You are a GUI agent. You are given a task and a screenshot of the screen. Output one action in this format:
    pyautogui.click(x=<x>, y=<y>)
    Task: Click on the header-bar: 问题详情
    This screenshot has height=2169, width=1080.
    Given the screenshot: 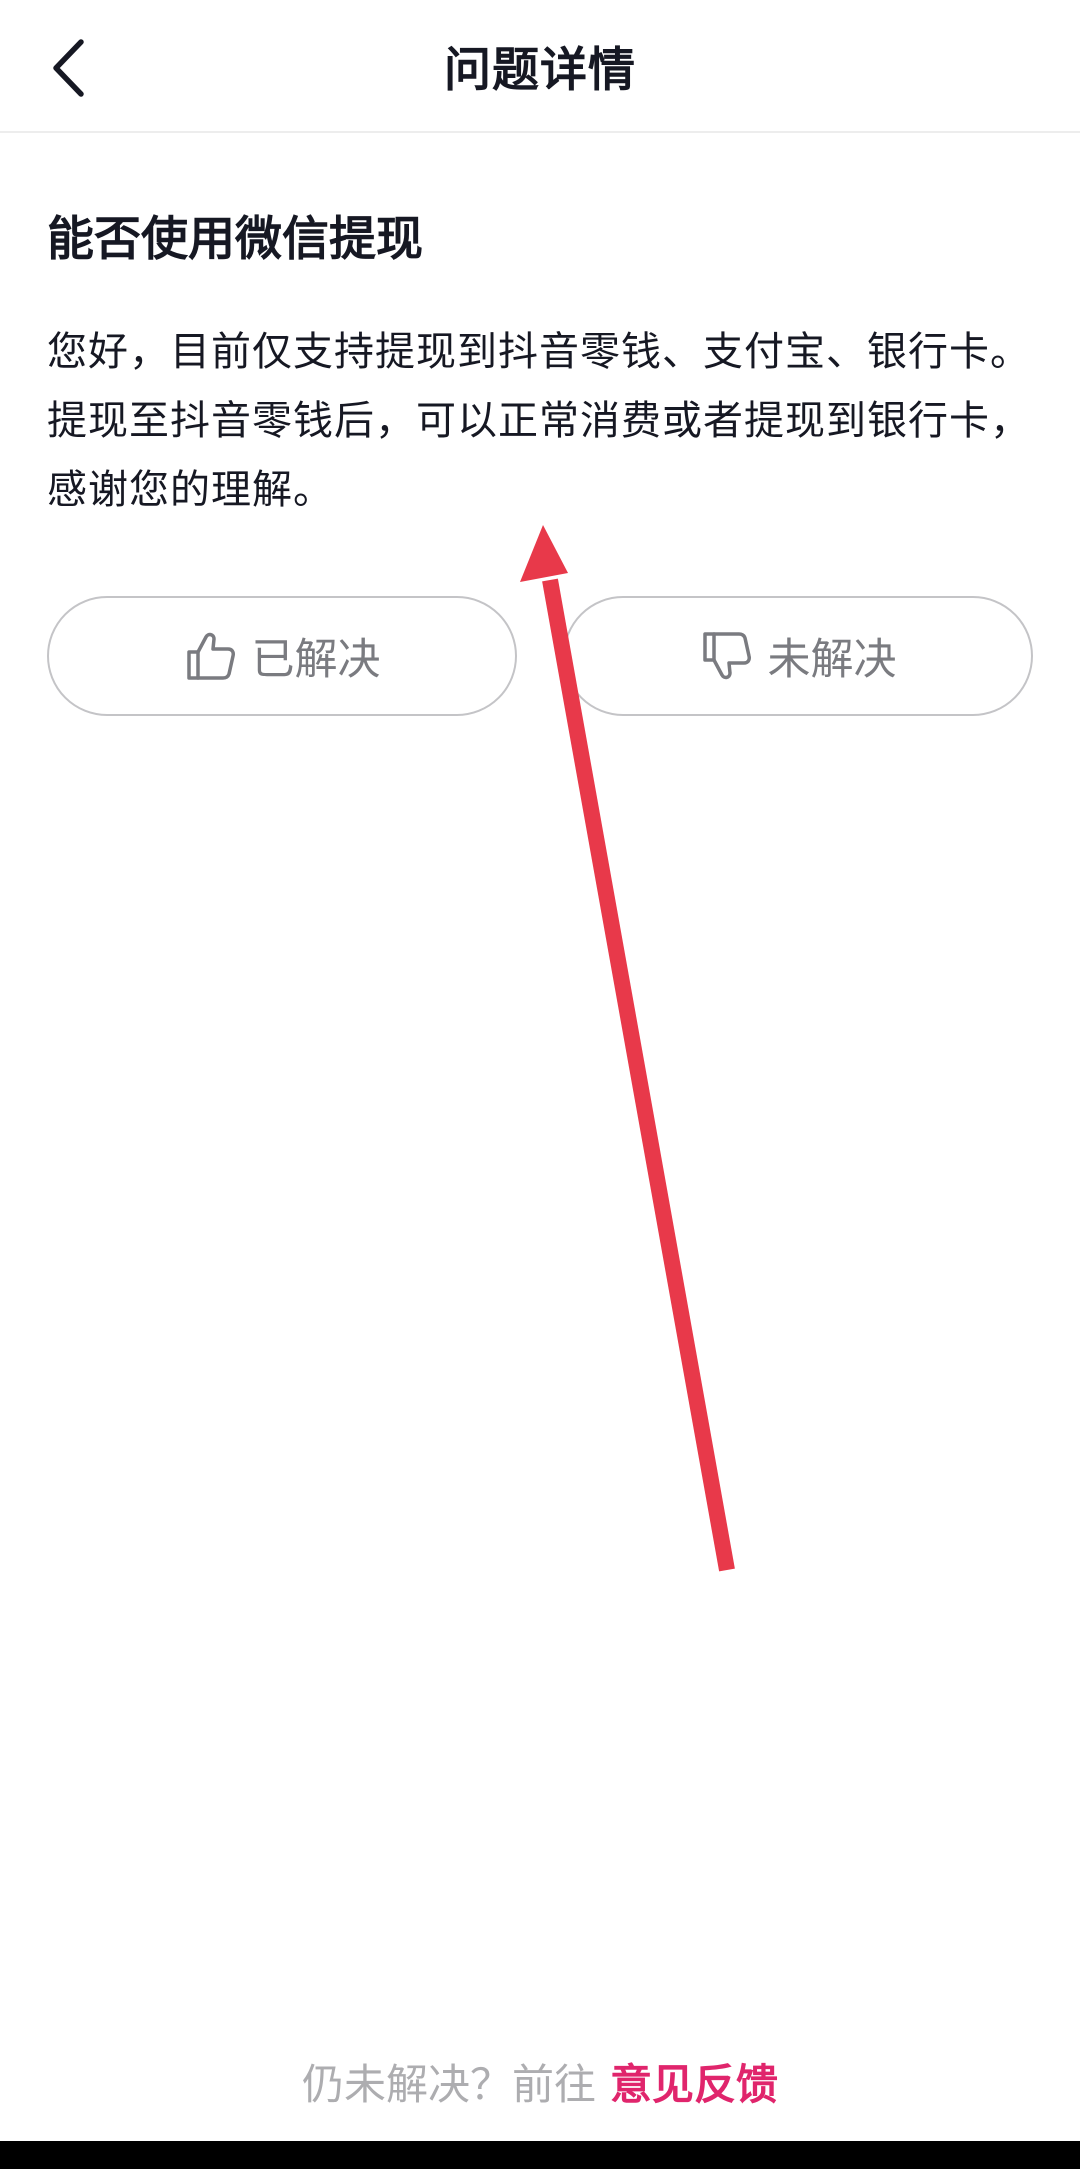 What is the action you would take?
    pyautogui.click(x=540, y=66)
    